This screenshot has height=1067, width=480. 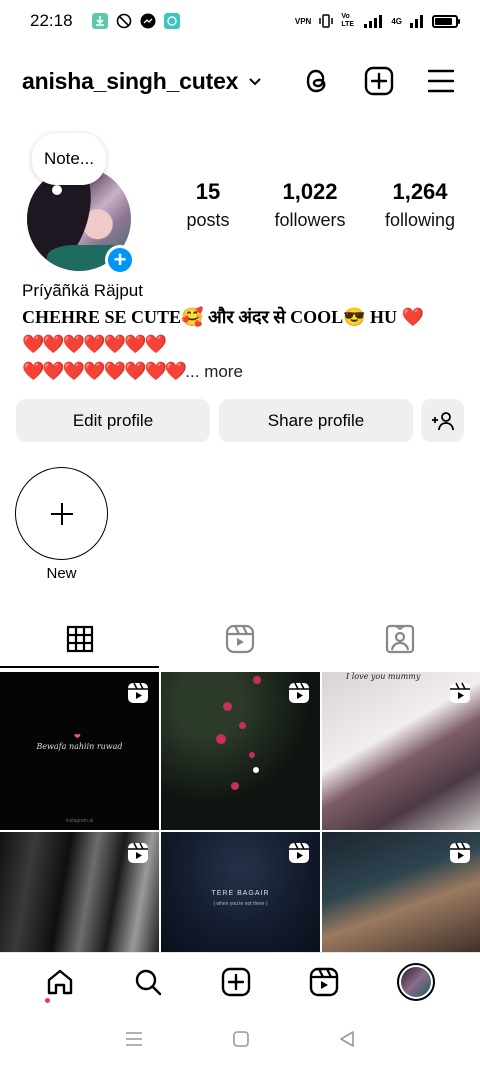 I want to click on system-navigation, so click(x=240, y=1038).